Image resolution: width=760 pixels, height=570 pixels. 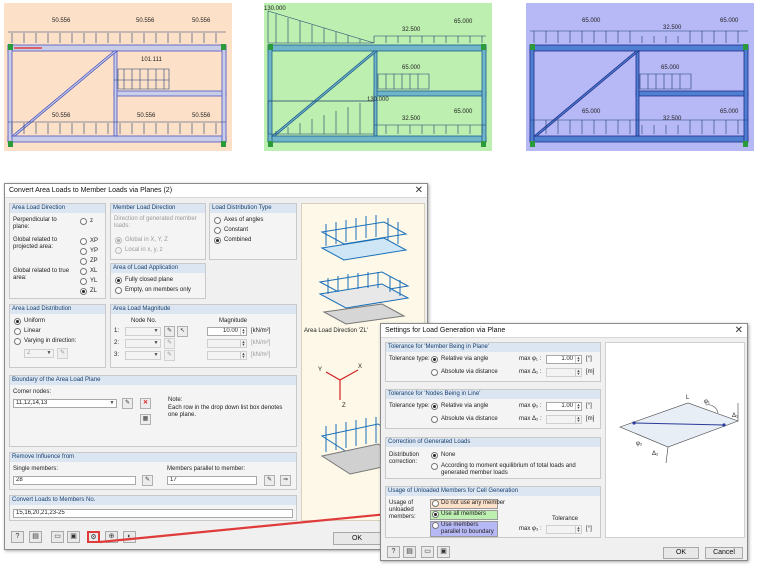 What do you see at coordinates (217, 230) in the screenshot?
I see `radio-constant` at bounding box center [217, 230].